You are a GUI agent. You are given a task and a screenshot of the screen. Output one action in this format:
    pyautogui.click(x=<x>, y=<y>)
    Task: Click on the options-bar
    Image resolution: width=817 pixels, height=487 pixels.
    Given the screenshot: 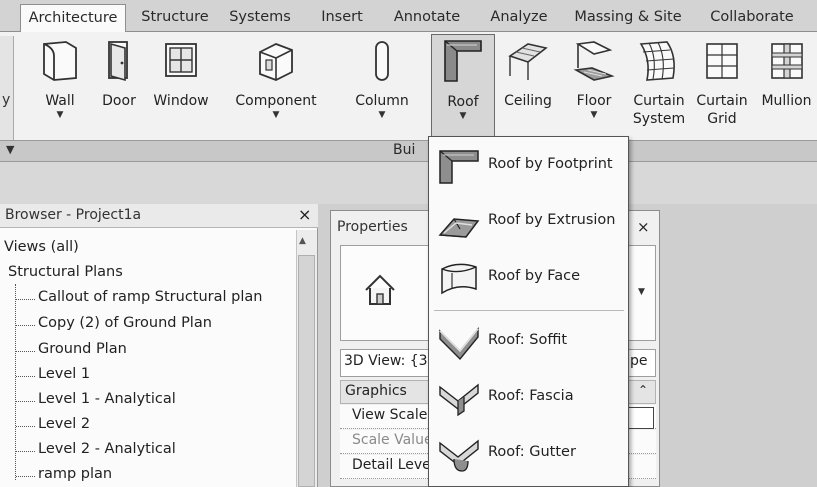 What is the action you would take?
    pyautogui.click(x=408, y=183)
    